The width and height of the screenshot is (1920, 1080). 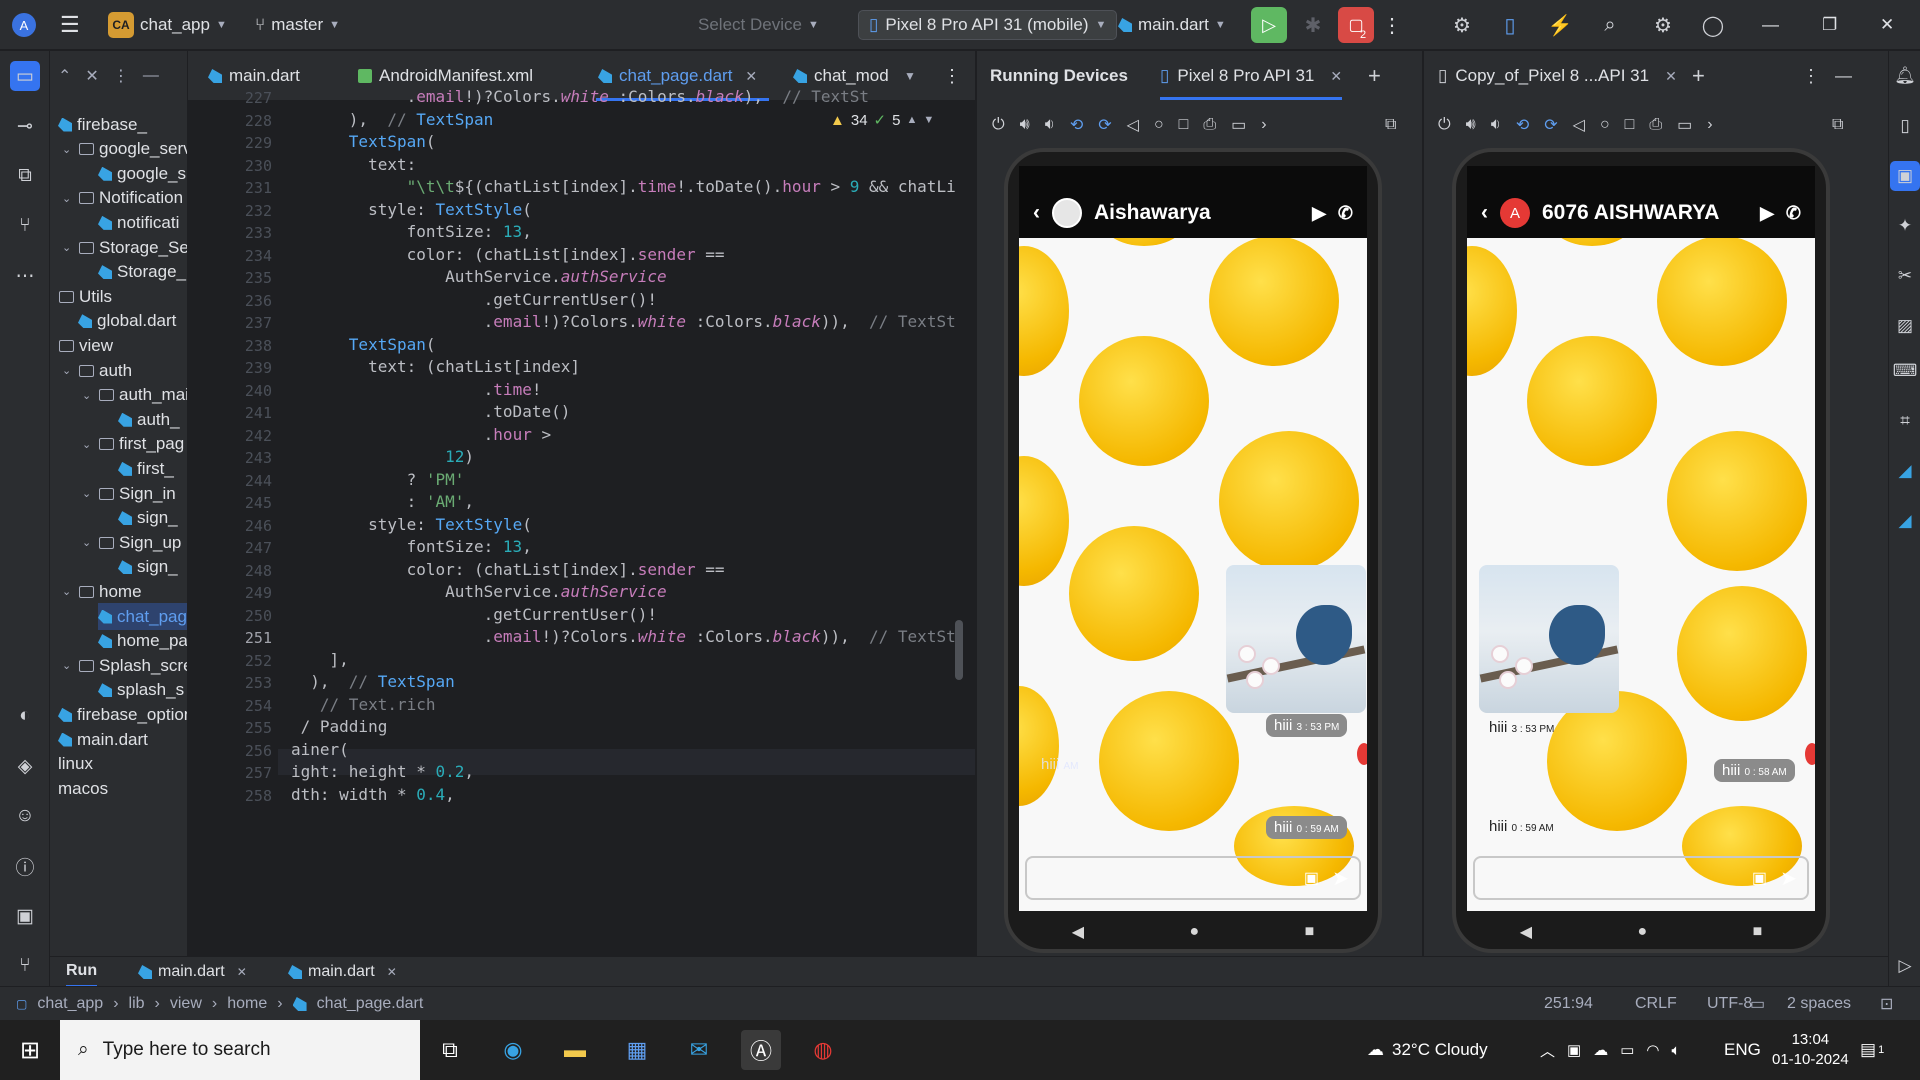 What do you see at coordinates (1050, 125) in the screenshot?
I see `volume-down-icon: 🔉︎` at bounding box center [1050, 125].